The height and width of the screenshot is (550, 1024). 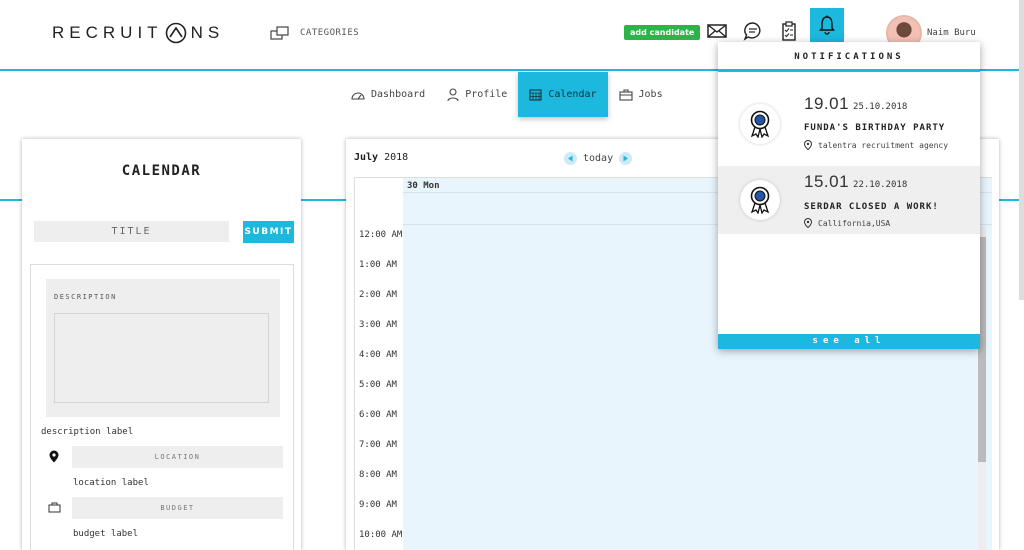 What do you see at coordinates (871, 207) in the screenshot?
I see `notification-title: SERDAR CLOSED A WORK!` at bounding box center [871, 207].